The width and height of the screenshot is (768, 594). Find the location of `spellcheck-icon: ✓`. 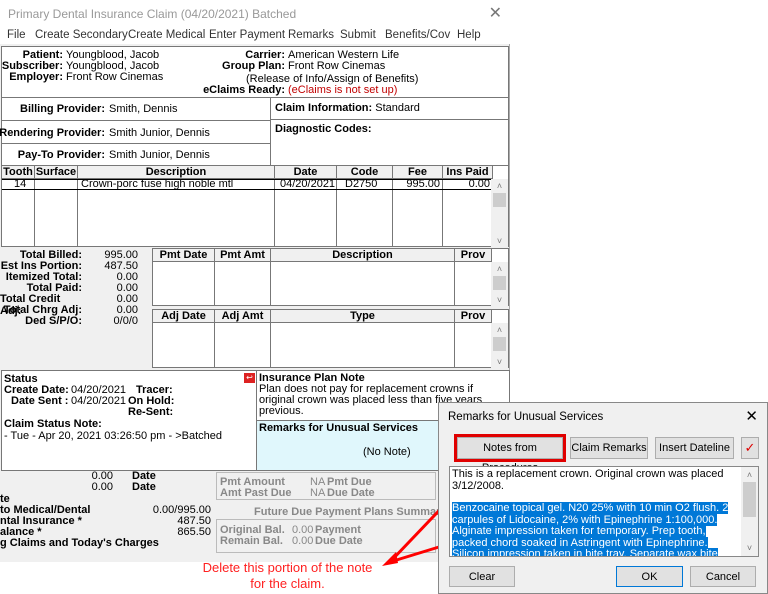

spellcheck-icon: ✓ is located at coordinates (750, 448).